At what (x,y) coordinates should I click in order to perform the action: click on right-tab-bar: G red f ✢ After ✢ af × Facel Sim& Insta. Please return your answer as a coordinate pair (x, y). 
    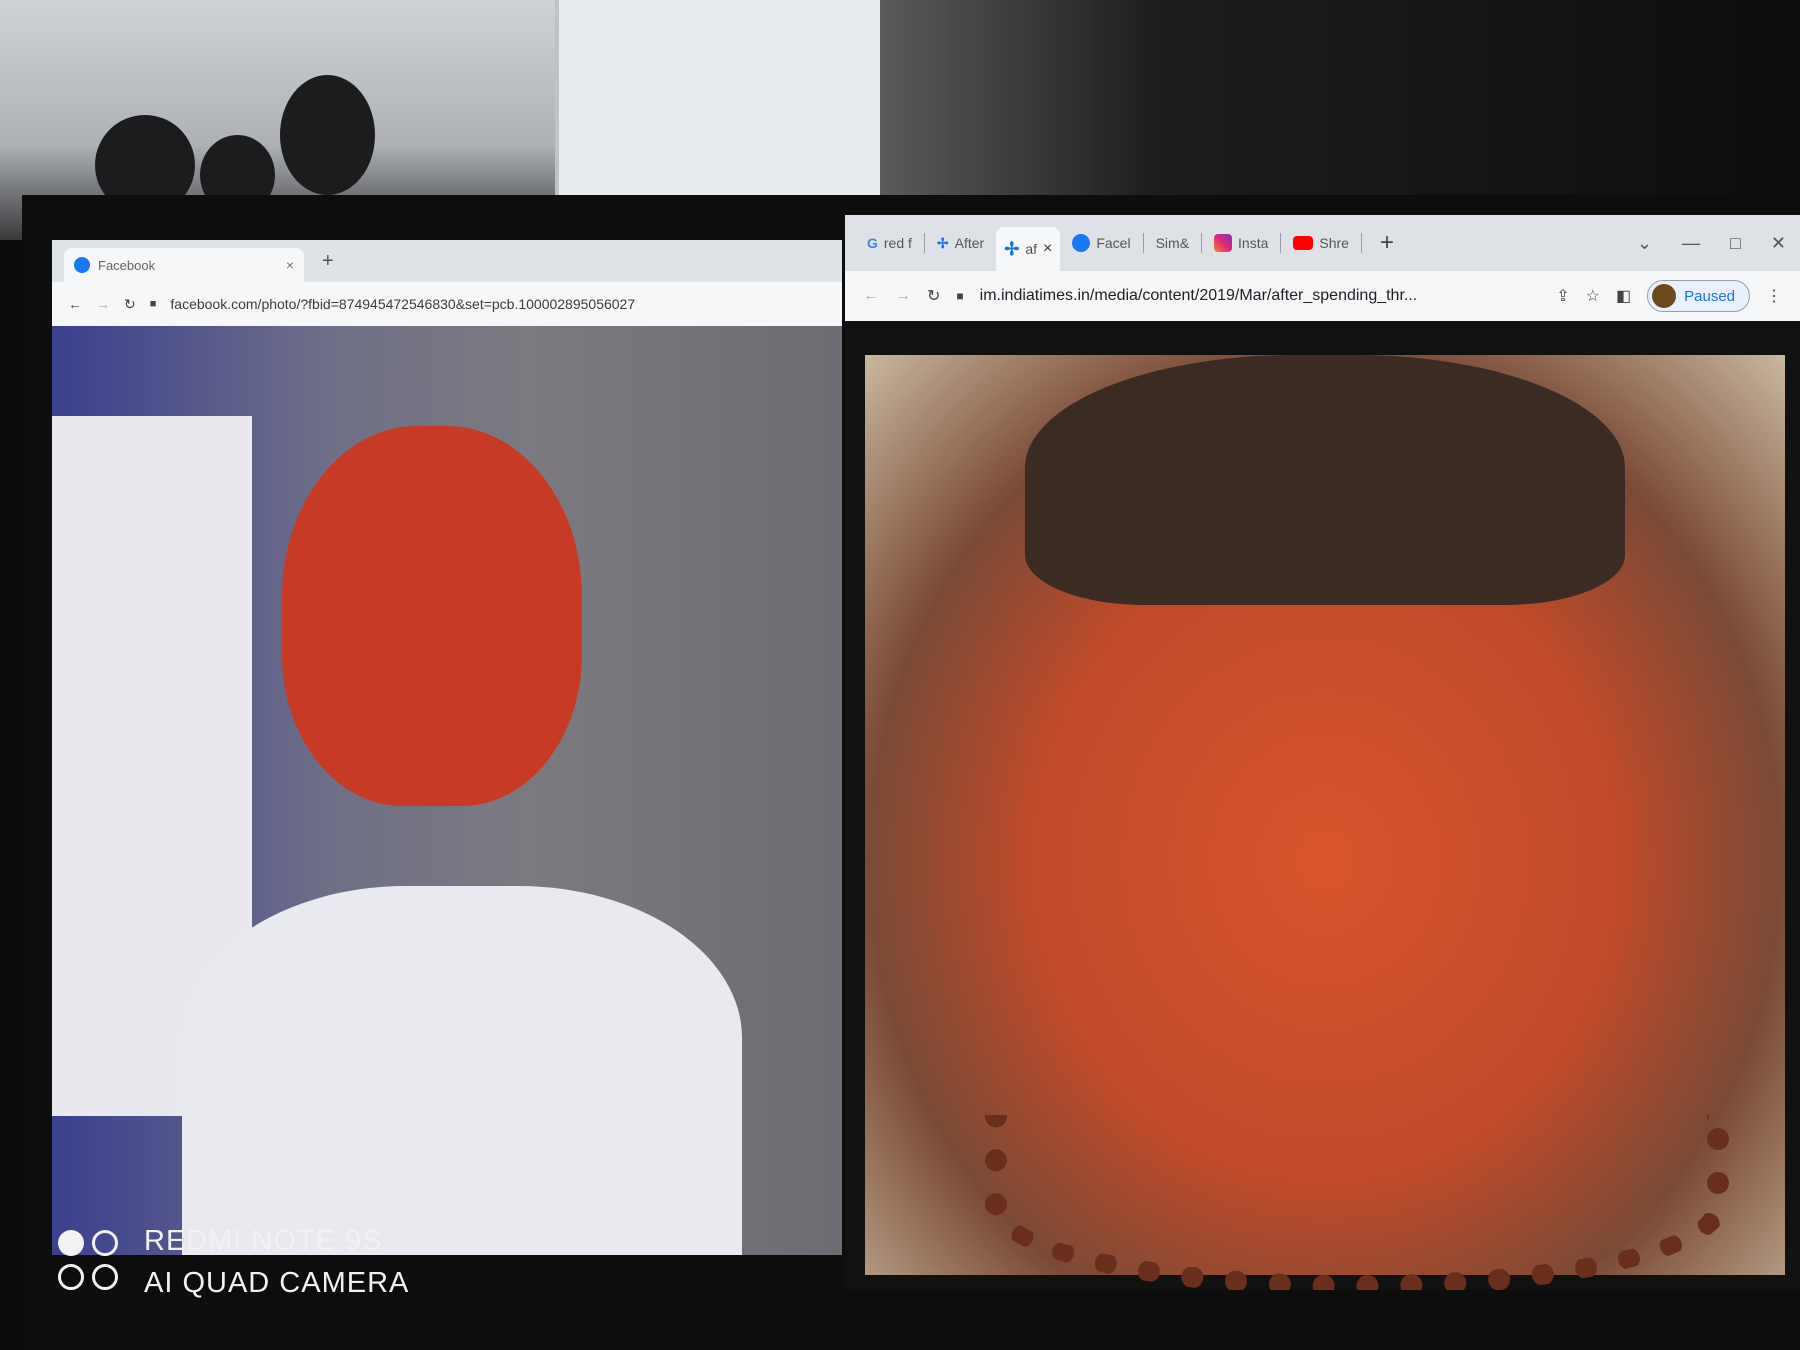
    Looking at the image, I should click on (1322, 243).